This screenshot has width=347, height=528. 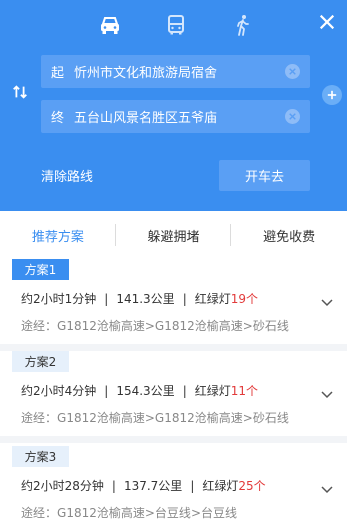 I want to click on close-icon, so click(x=327, y=22).